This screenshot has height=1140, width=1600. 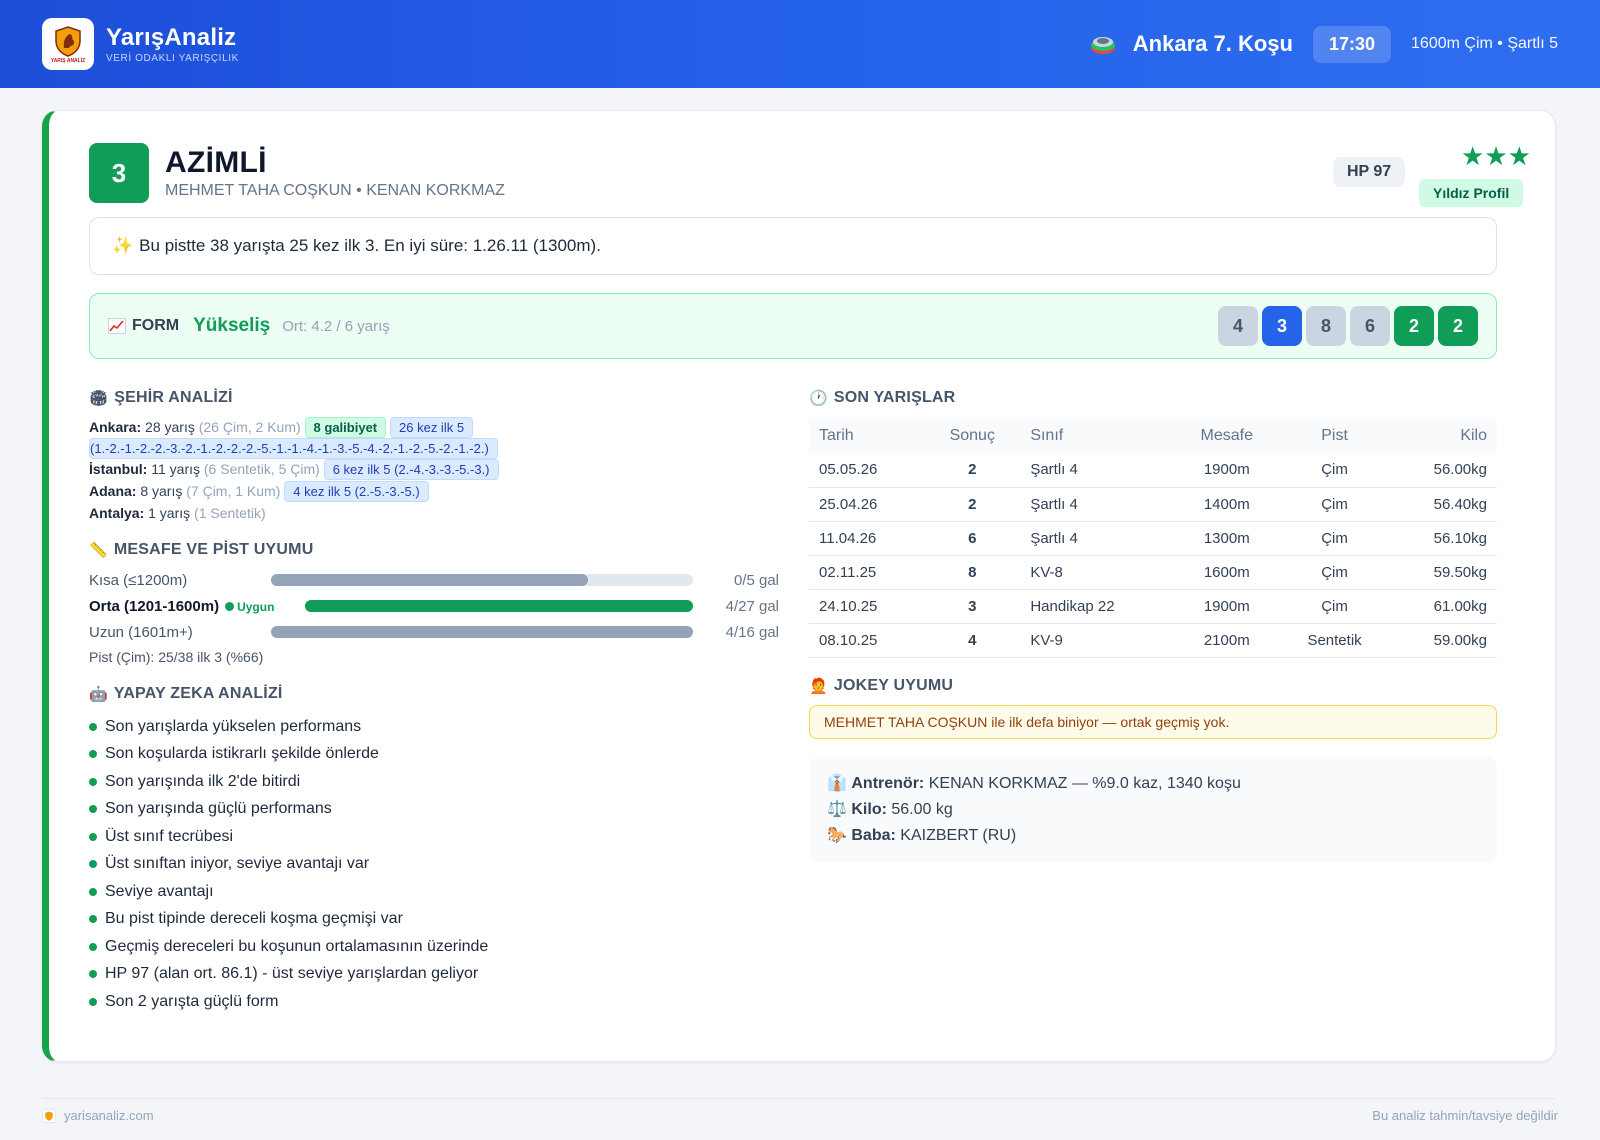 I want to click on star-profile-badge: Yıldız Profil, so click(x=1471, y=193).